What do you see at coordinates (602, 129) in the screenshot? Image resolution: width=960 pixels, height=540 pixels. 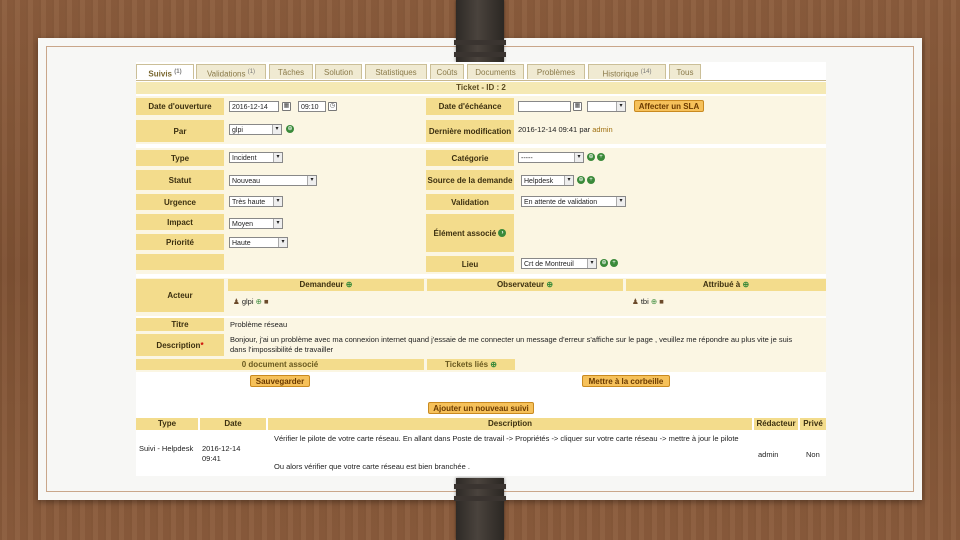 I see `admin-link: admin` at bounding box center [602, 129].